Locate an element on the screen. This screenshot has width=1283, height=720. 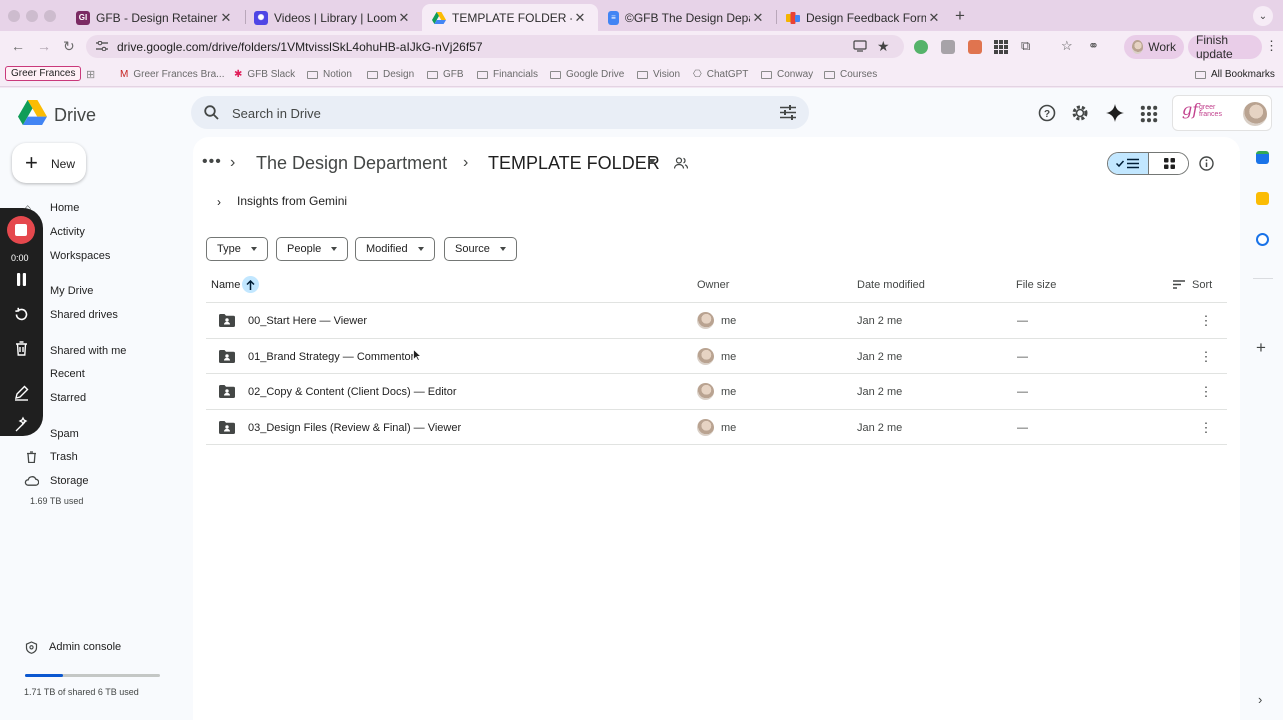
nav-storage: Storage is located at coordinates (69, 481).